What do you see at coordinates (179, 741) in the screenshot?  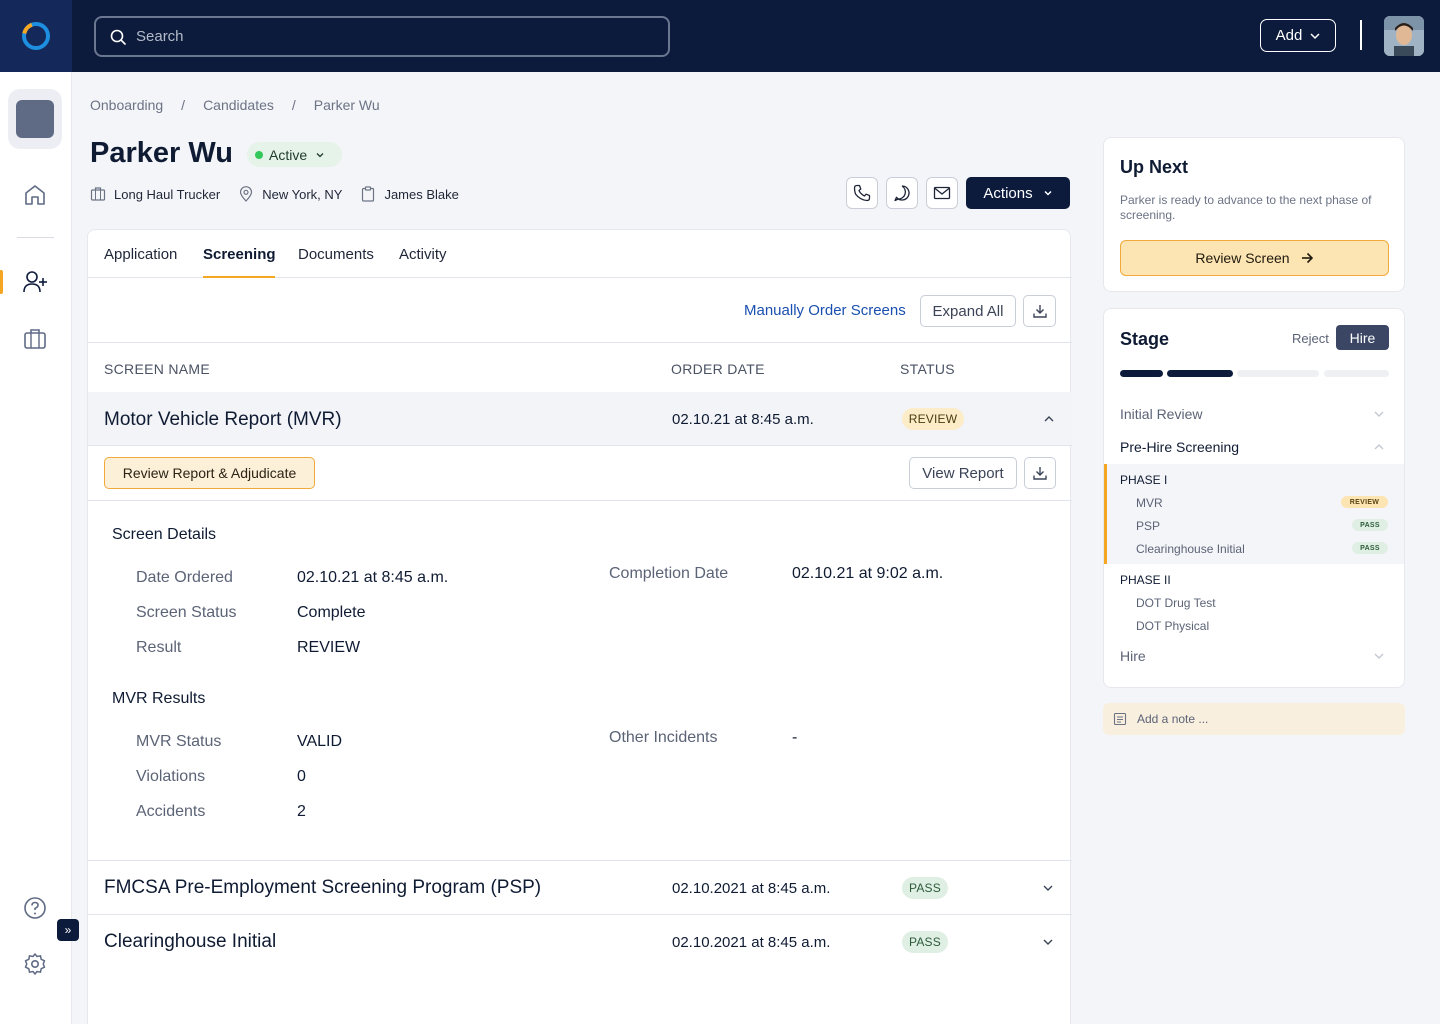 I see `result-label: MVR Status` at bounding box center [179, 741].